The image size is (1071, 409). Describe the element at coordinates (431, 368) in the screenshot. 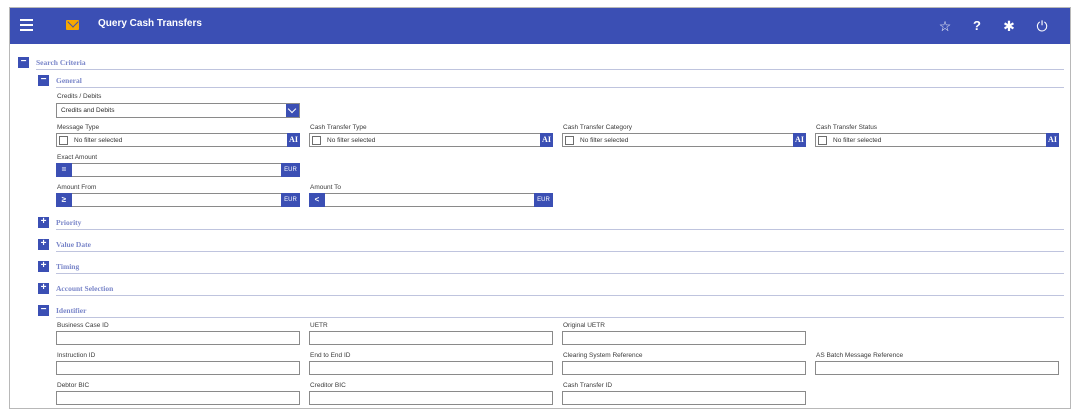

I see `end-to-end-id-input` at that location.